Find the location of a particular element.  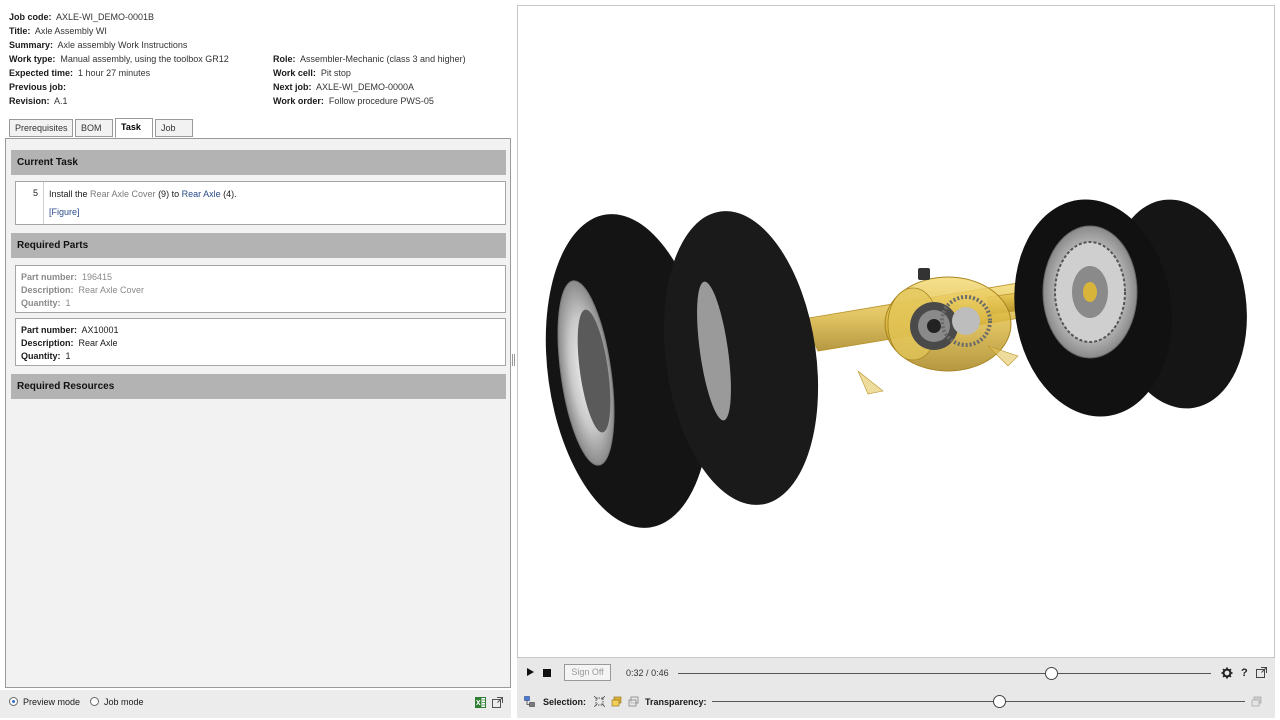

revision-row: Revision: A.1 is located at coordinates (38, 101).